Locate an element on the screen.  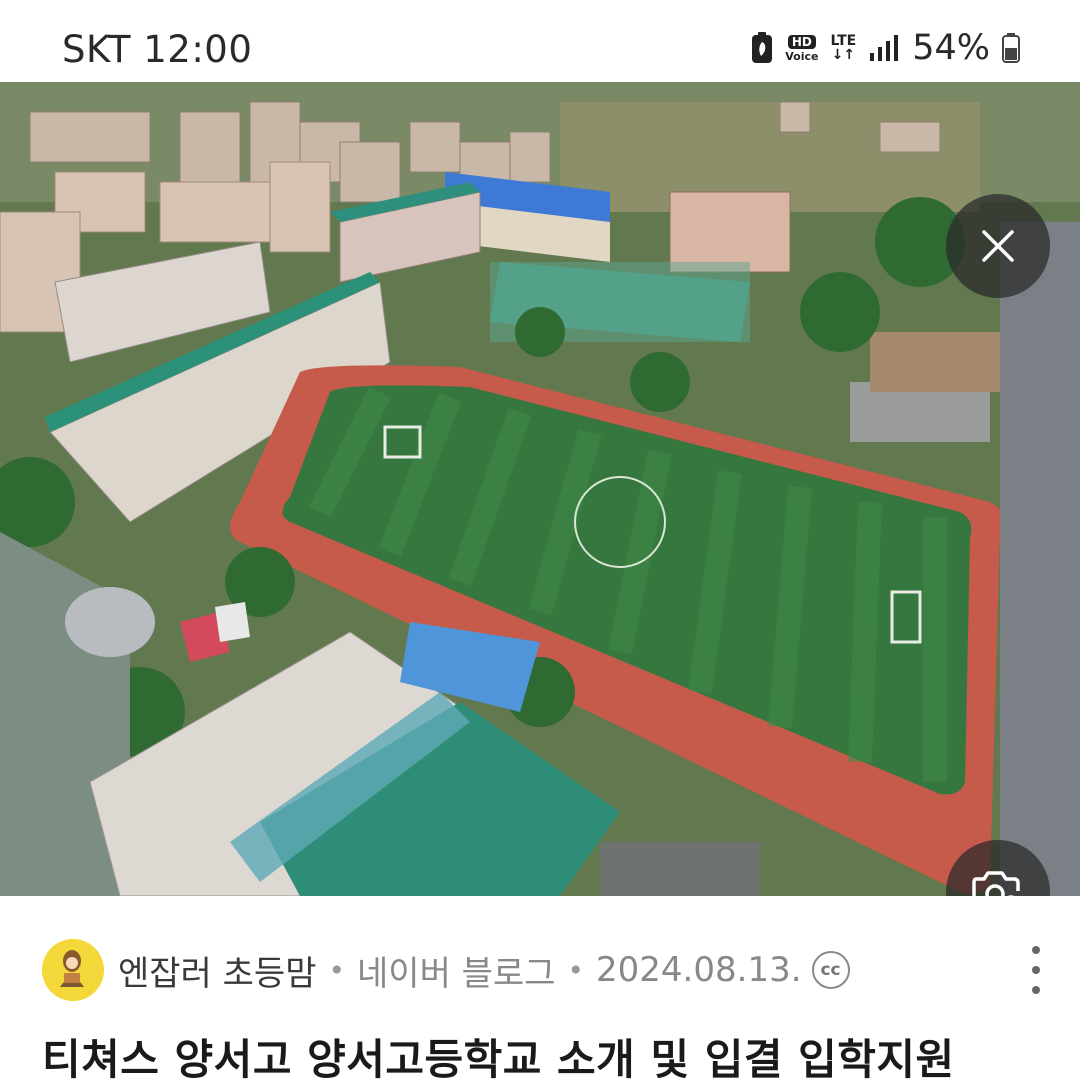
more-options-button is located at coordinates (1036, 970).